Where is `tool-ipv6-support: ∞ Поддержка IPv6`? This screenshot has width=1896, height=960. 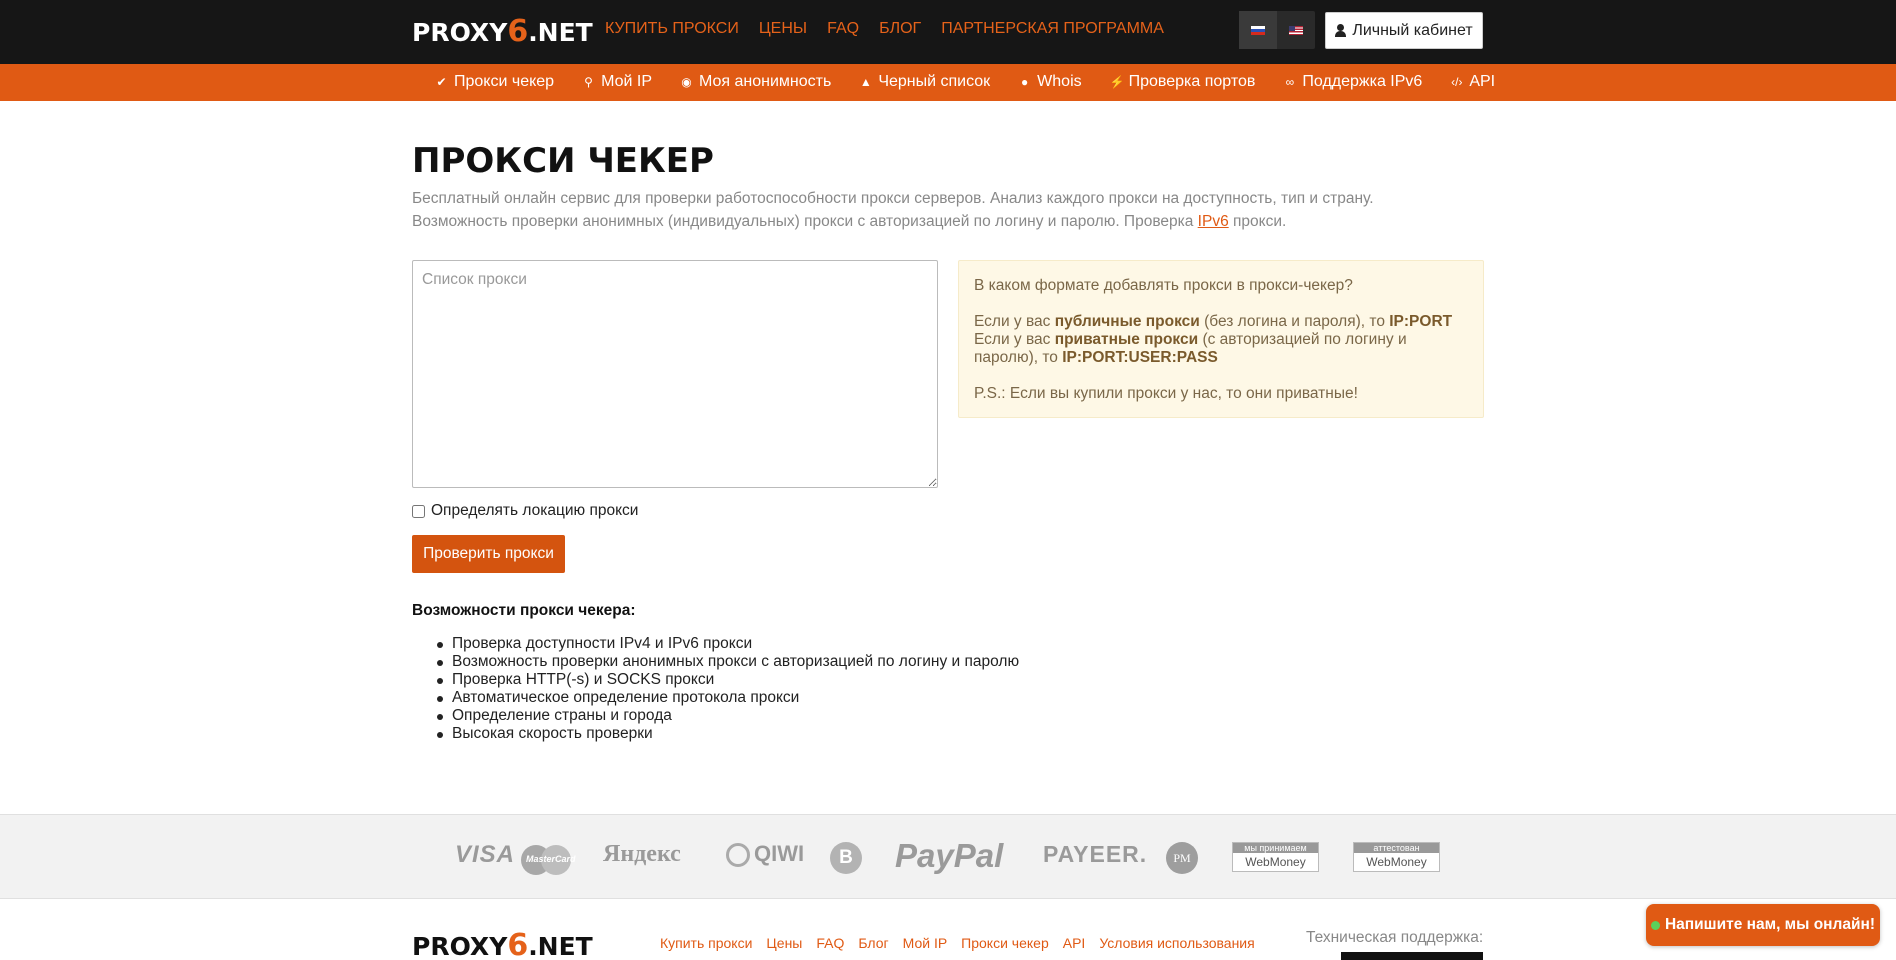 tool-ipv6-support: ∞ Поддержка IPv6 is located at coordinates (1353, 82).